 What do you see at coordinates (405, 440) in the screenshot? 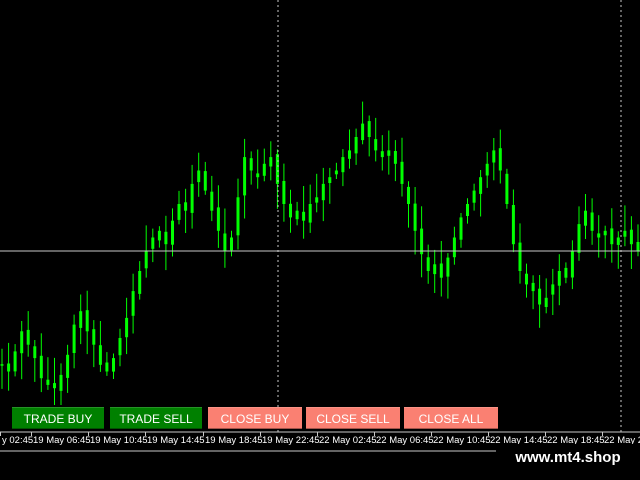
I see `time-axis-label: 22 May 06:45` at bounding box center [405, 440].